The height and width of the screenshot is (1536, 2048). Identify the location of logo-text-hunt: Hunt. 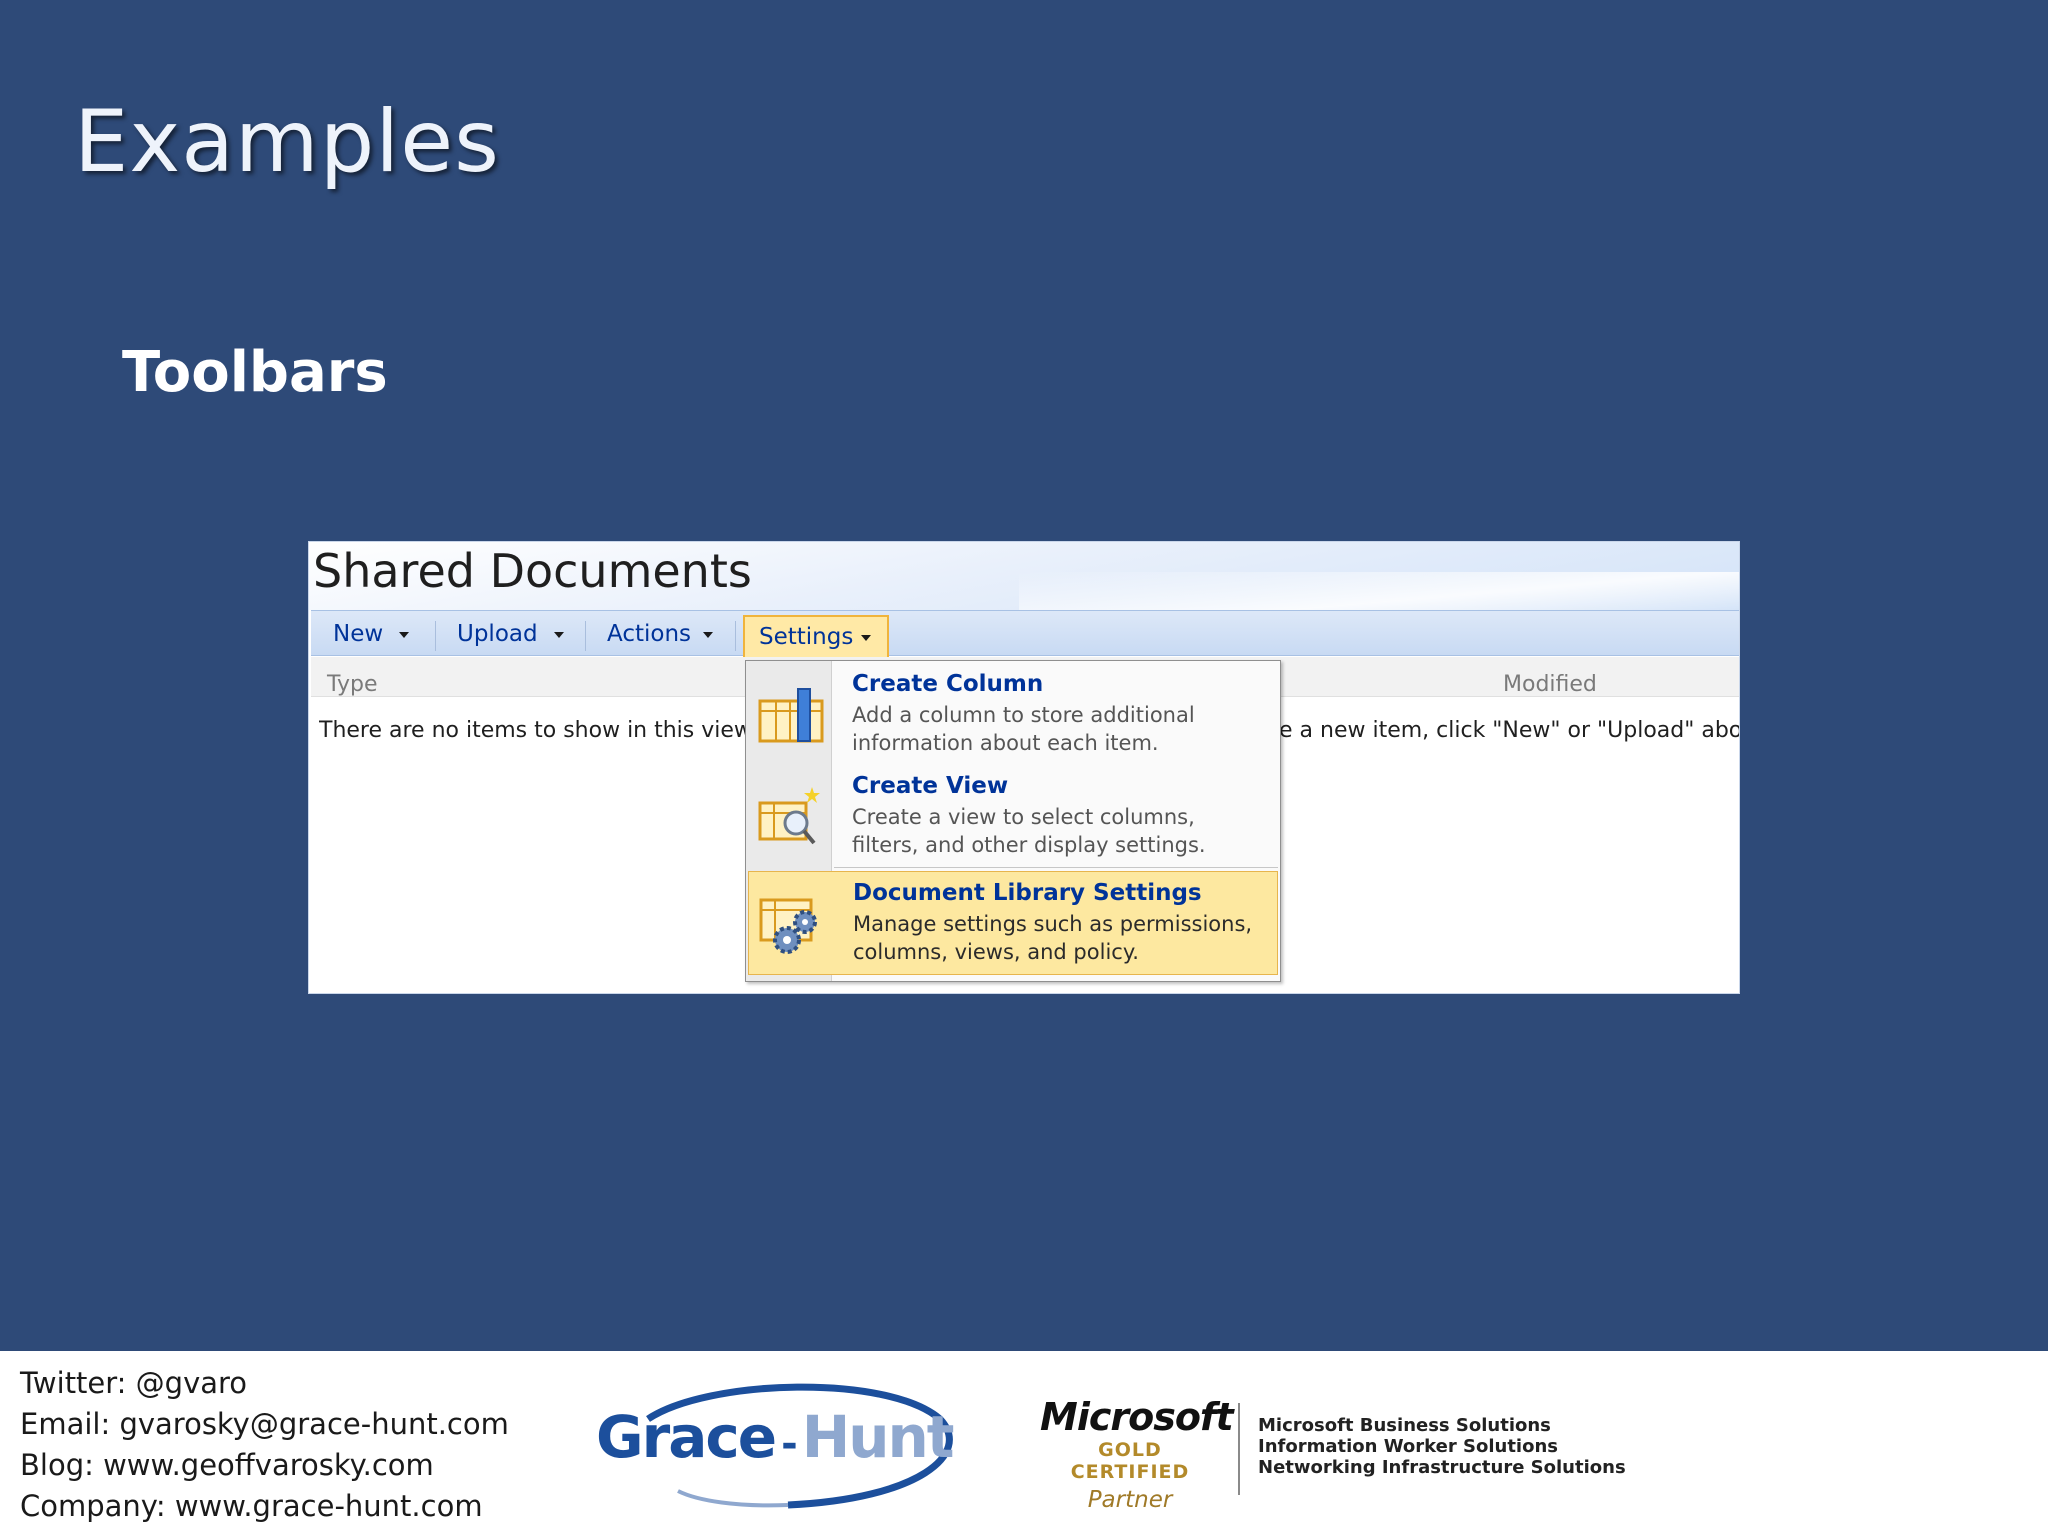
(878, 1437).